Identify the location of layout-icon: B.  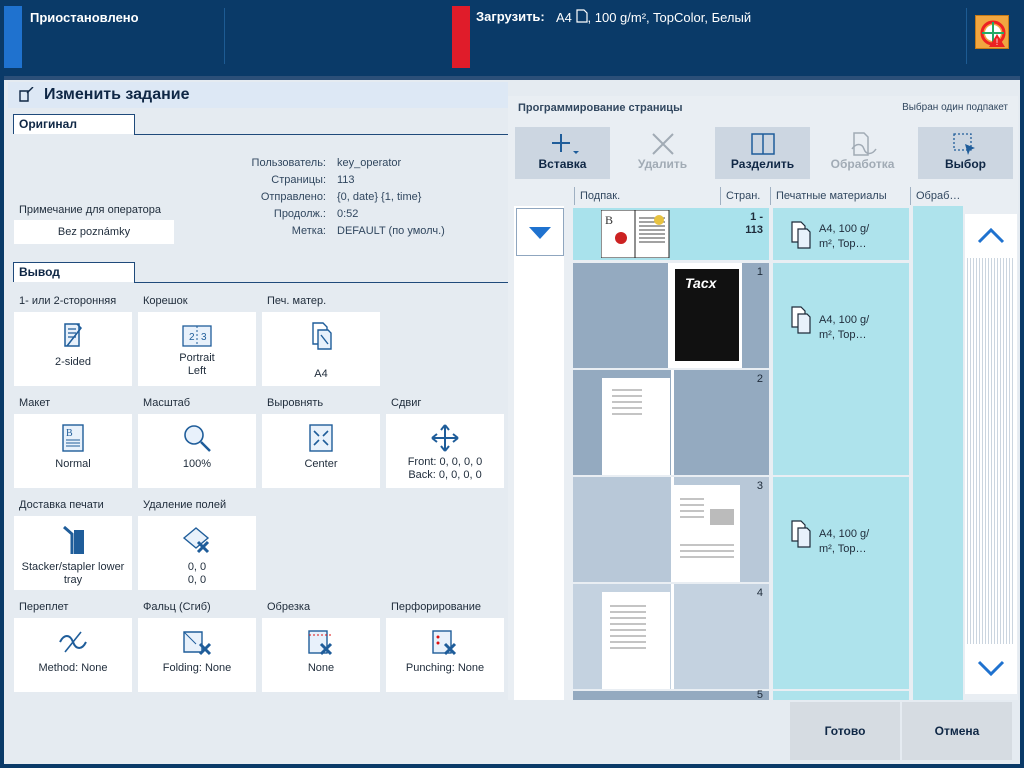
(73, 438).